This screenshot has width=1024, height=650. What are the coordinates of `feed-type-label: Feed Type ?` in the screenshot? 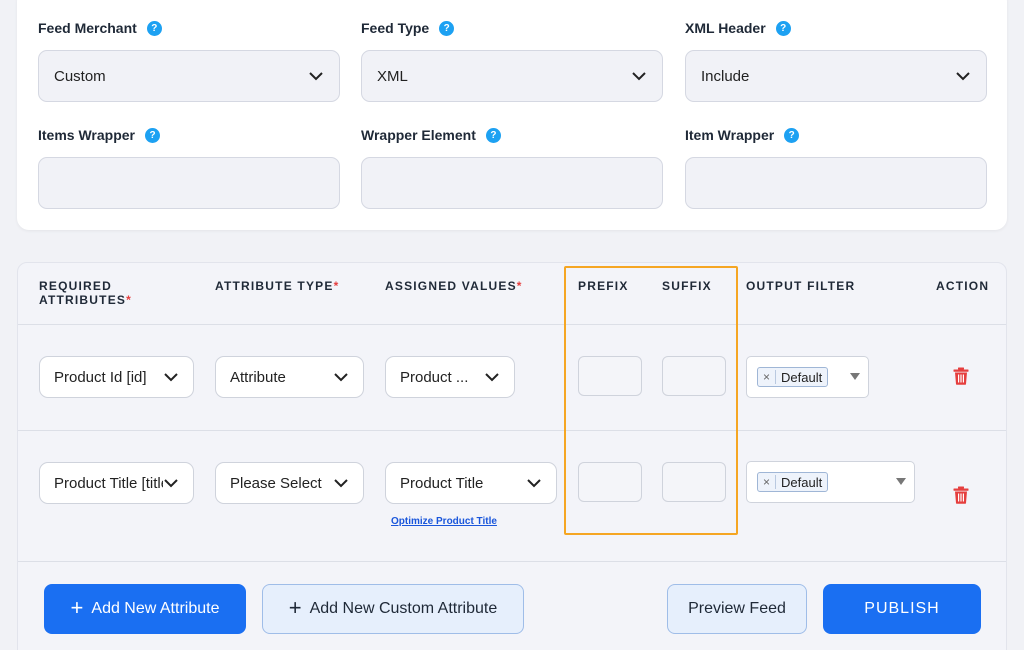 It's located at (408, 28).